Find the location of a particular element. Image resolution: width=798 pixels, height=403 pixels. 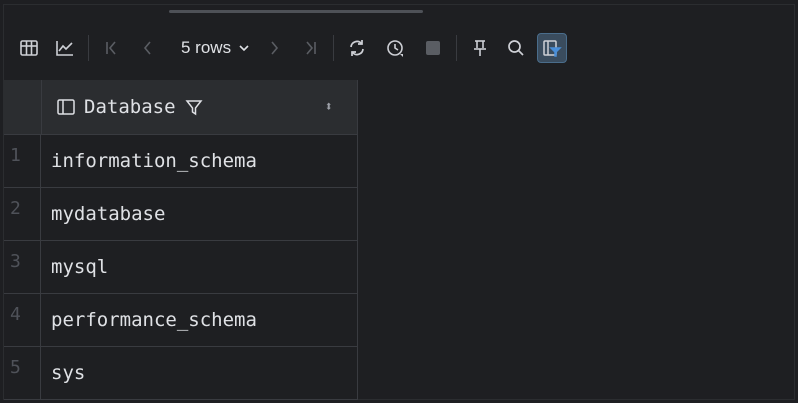

first-page-icon is located at coordinates (111, 48).